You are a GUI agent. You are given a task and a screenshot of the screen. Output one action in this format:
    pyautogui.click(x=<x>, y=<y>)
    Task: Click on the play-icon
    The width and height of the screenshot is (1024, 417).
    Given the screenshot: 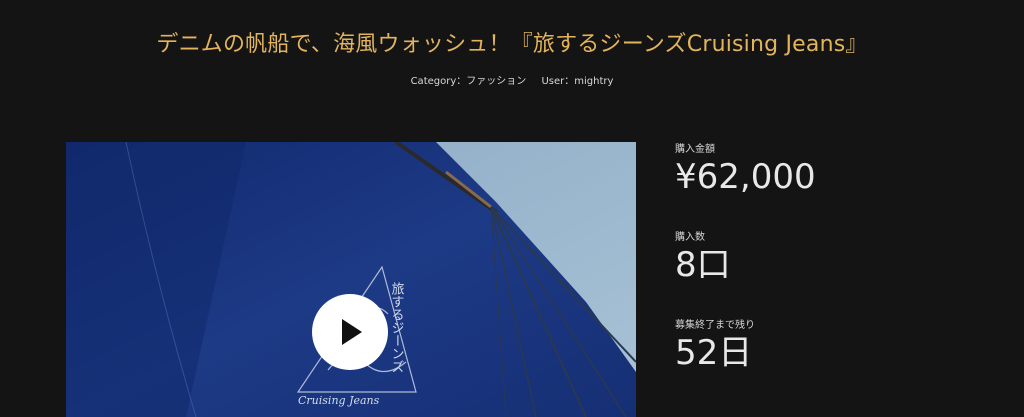 What is the action you would take?
    pyautogui.click(x=352, y=332)
    